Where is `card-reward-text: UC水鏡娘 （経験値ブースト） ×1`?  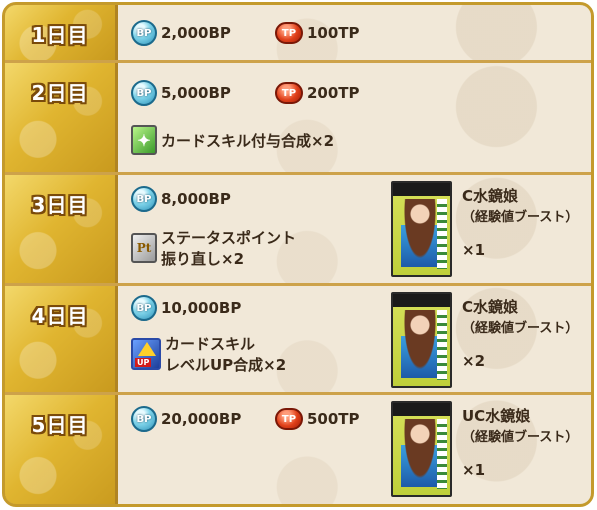 card-reward-text: UC水鏡娘 （経験値ブースト） ×1 is located at coordinates (520, 443).